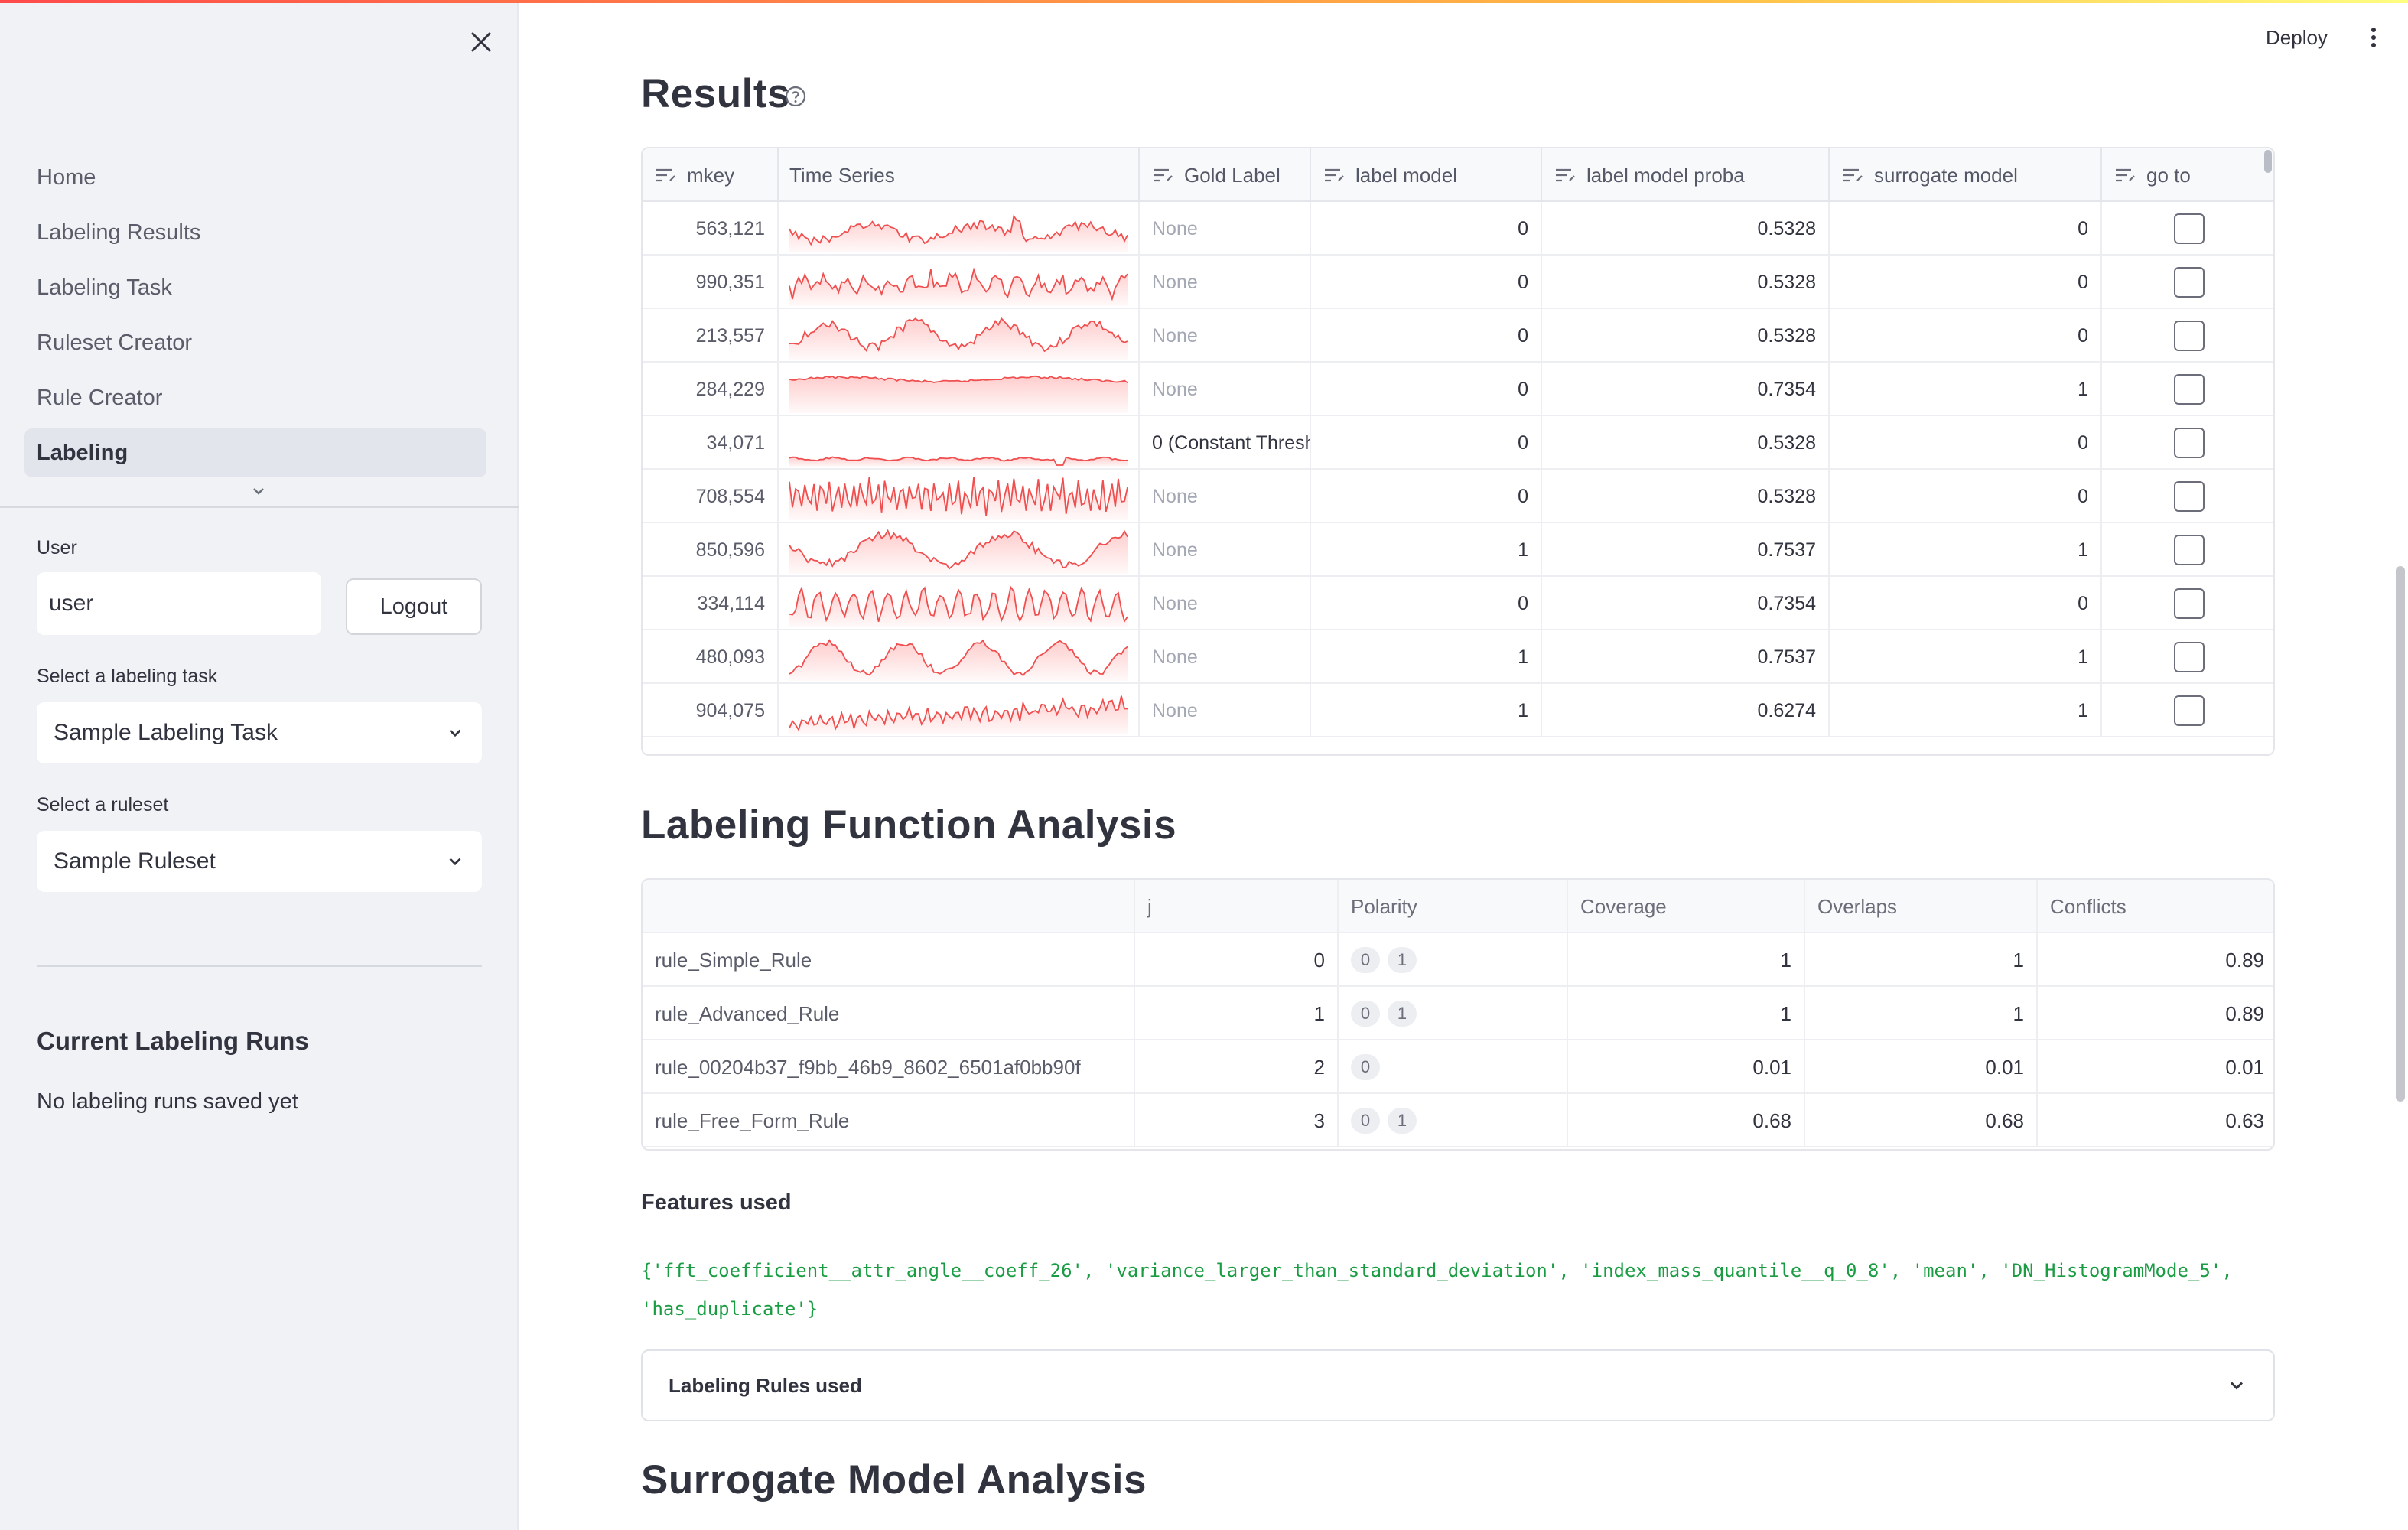 This screenshot has width=2408, height=1530. What do you see at coordinates (1966, 657) in the screenshot?
I see `surrogate-cell: 1` at bounding box center [1966, 657].